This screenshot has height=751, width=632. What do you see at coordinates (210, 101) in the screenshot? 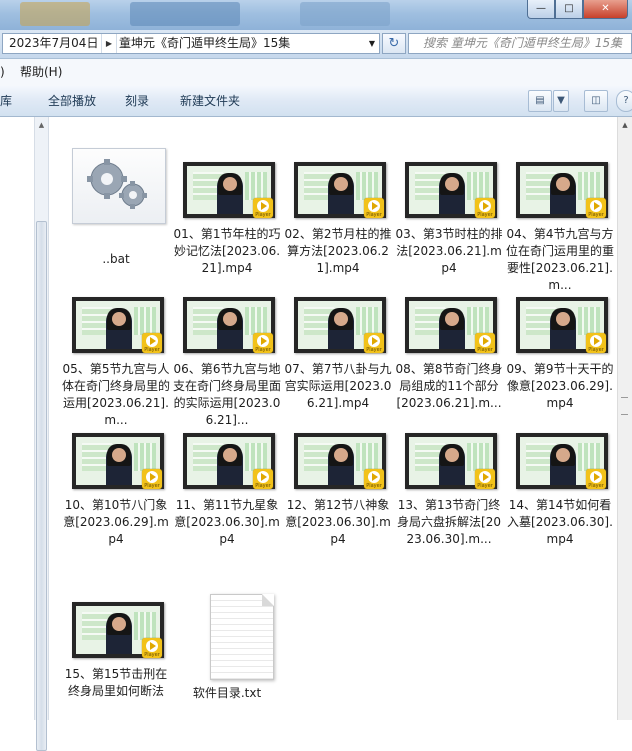
I see `new-folder-button: 新建文件夹` at bounding box center [210, 101].